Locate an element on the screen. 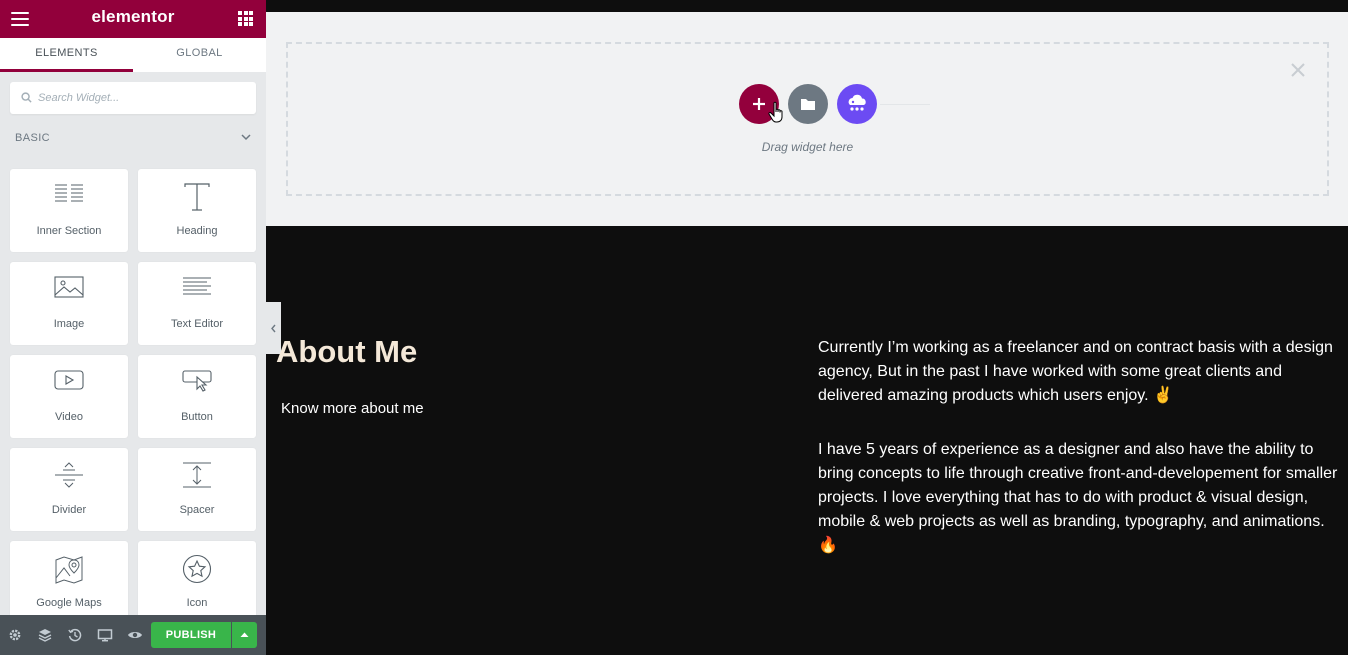 The width and height of the screenshot is (1348, 655). history-icon is located at coordinates (75, 635).